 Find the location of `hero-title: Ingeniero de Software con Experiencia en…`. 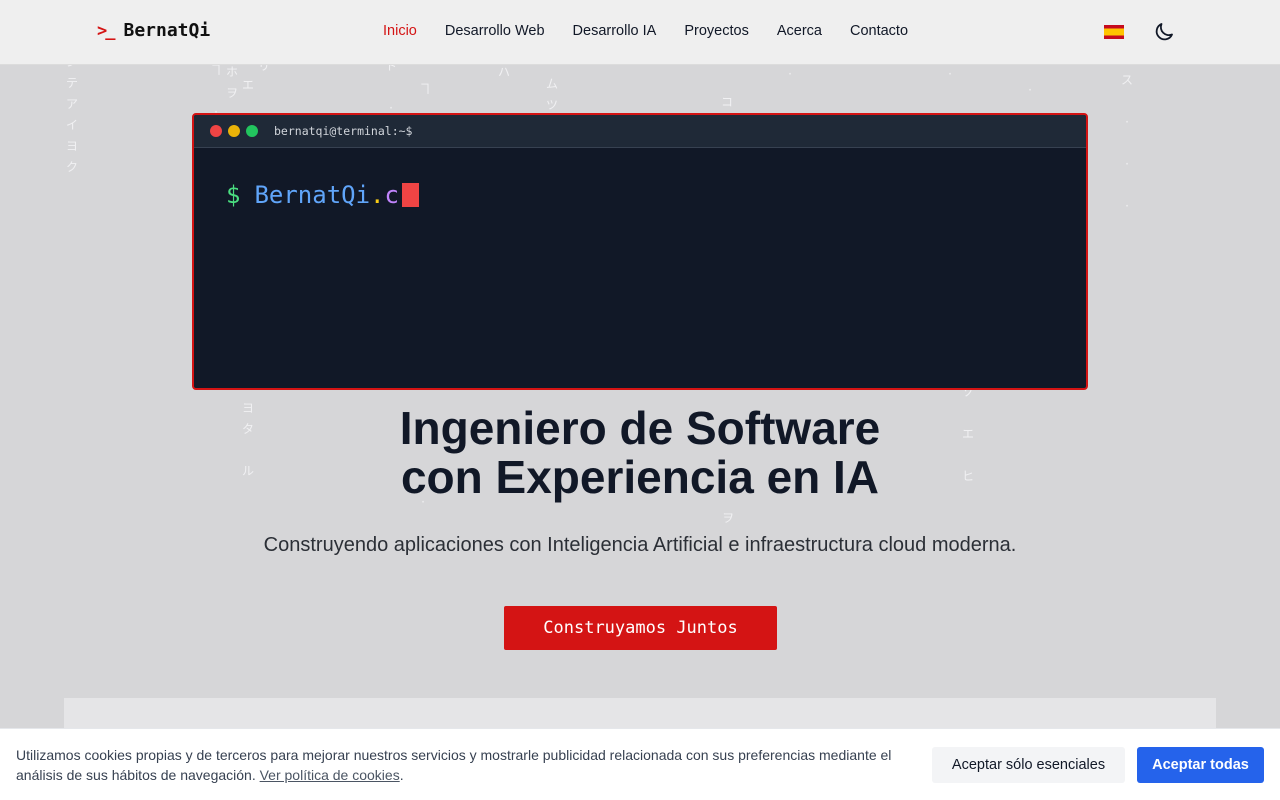

hero-title: Ingeniero de Software con Experiencia en… is located at coordinates (640, 453).